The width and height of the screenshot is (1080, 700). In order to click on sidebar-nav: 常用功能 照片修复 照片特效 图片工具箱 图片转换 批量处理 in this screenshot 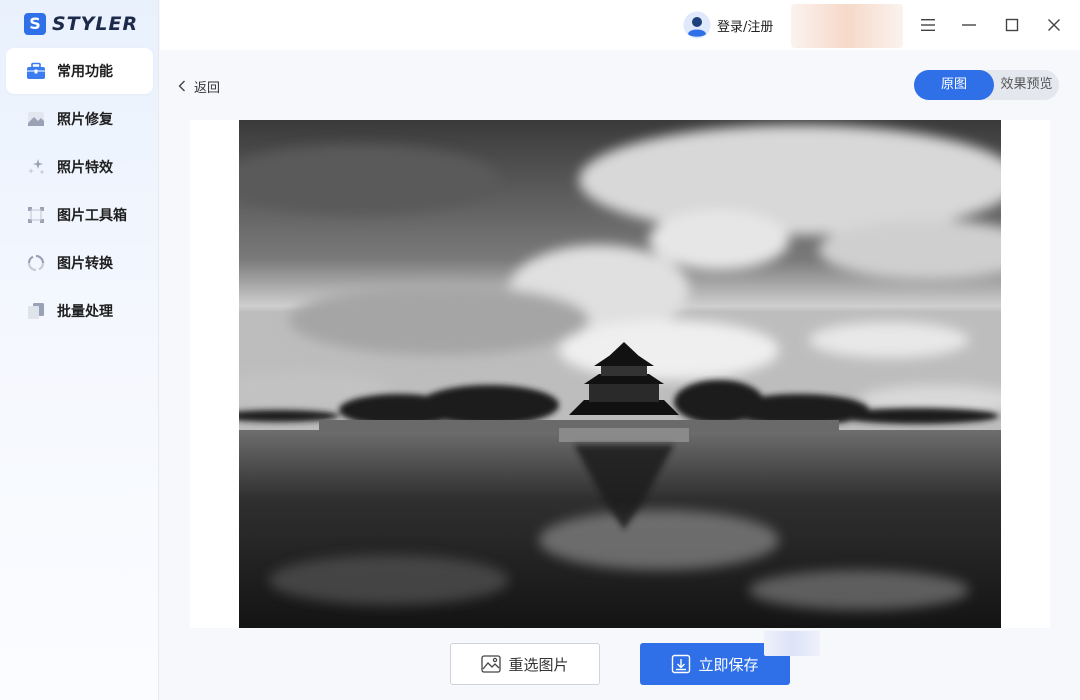, I will do `click(79, 192)`.